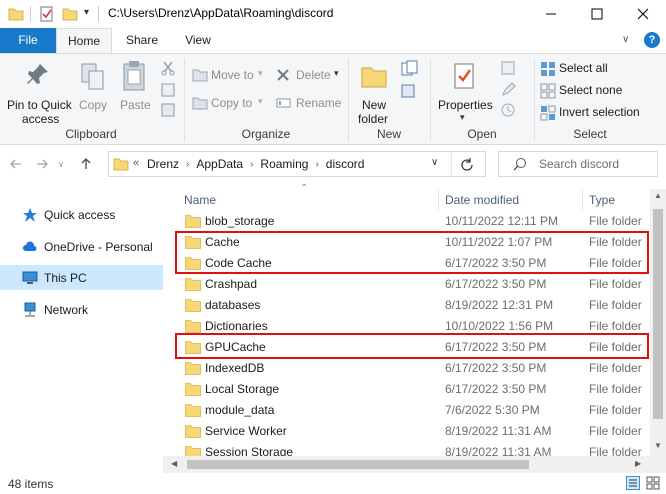  I want to click on file-name: IndexedDB, so click(235, 368).